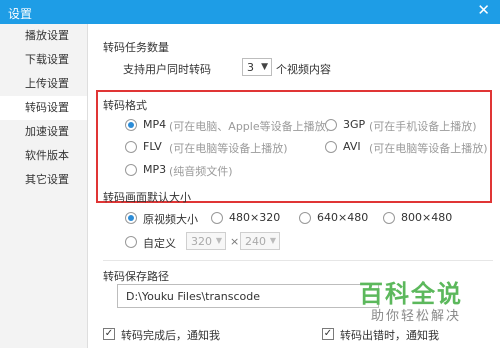 This screenshot has width=500, height=348. What do you see at coordinates (131, 170) in the screenshot?
I see `format-mp3-radio` at bounding box center [131, 170].